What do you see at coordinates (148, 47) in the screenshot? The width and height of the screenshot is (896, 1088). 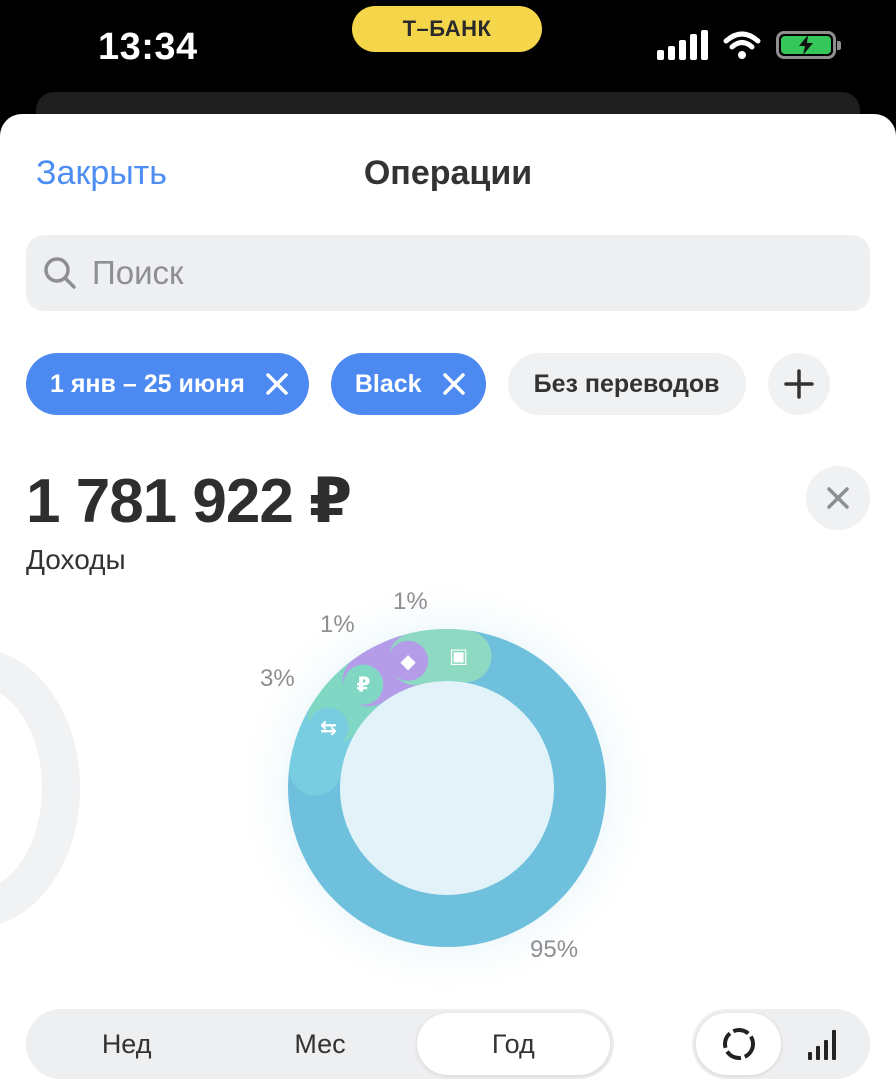 I see `status-time: 13:34` at bounding box center [148, 47].